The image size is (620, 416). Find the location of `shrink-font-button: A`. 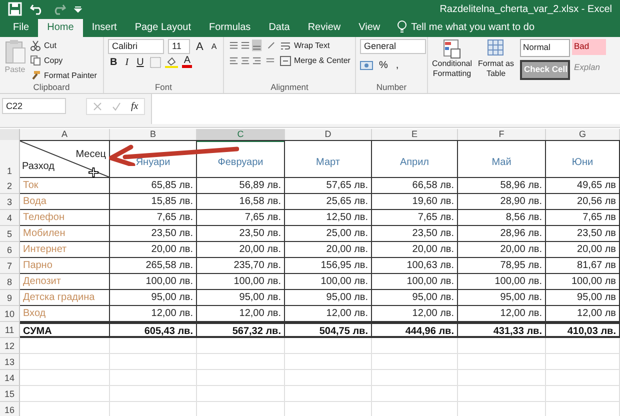

shrink-font-button: A is located at coordinates (214, 46).